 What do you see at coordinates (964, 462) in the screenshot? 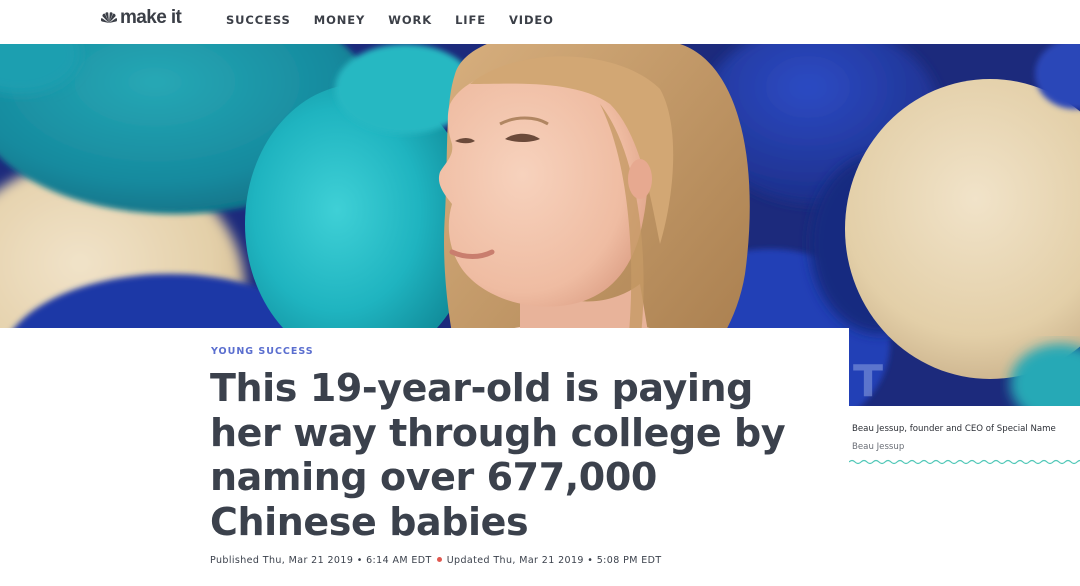
I see `caption-wave-divider` at bounding box center [964, 462].